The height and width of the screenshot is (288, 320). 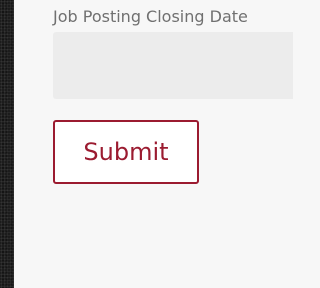 What do you see at coordinates (150, 16) in the screenshot?
I see `closing-date-label: Job Posting Closing Date` at bounding box center [150, 16].